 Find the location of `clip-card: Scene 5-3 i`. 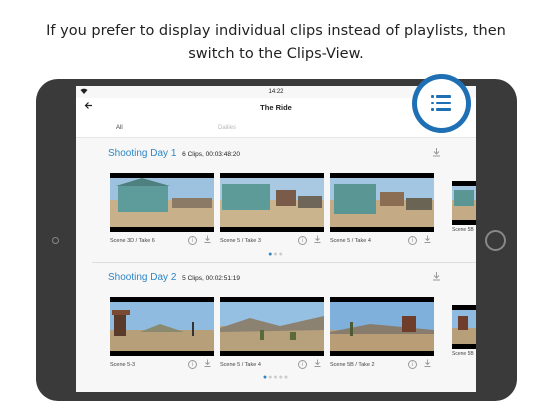

clip-card: Scene 5-3 i is located at coordinates (162, 333).